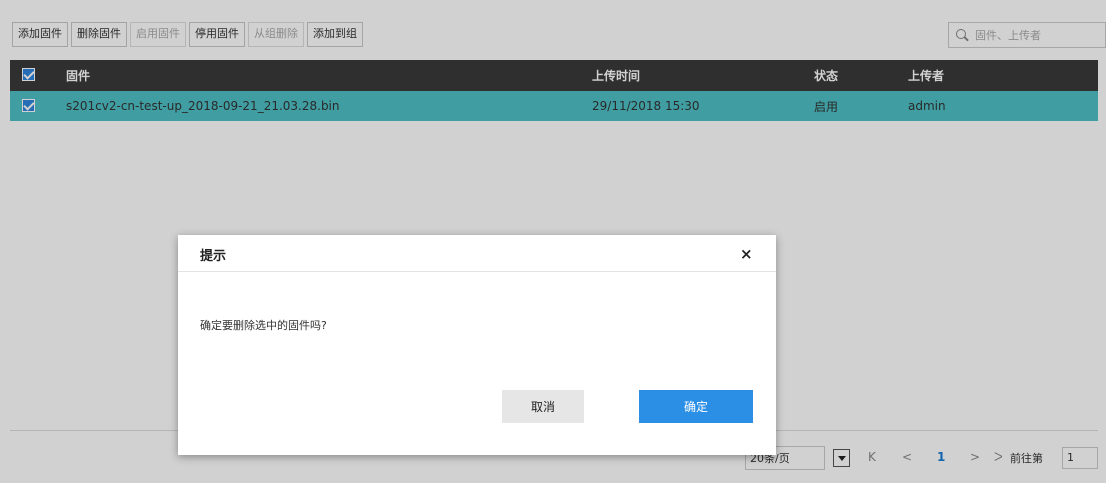 The width and height of the screenshot is (1106, 483). Describe the element at coordinates (263, 325) in the screenshot. I see `dialog-message: 确定要删除选中的固件吗?` at that location.